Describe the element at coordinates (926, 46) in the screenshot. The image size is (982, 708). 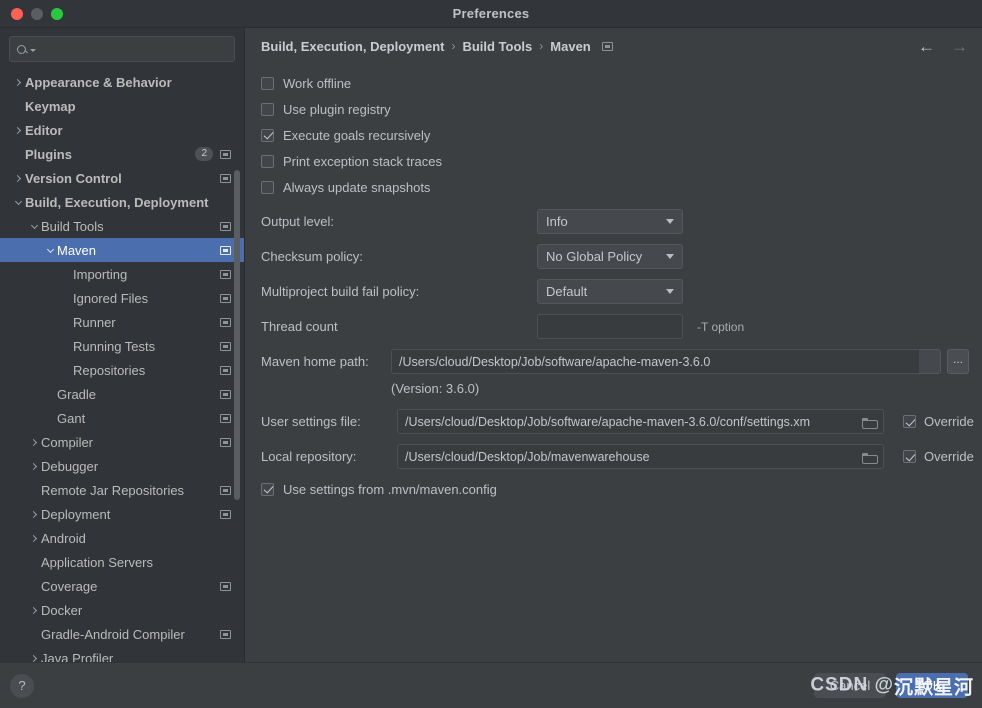
I see `back-arrow-icon: ←` at that location.